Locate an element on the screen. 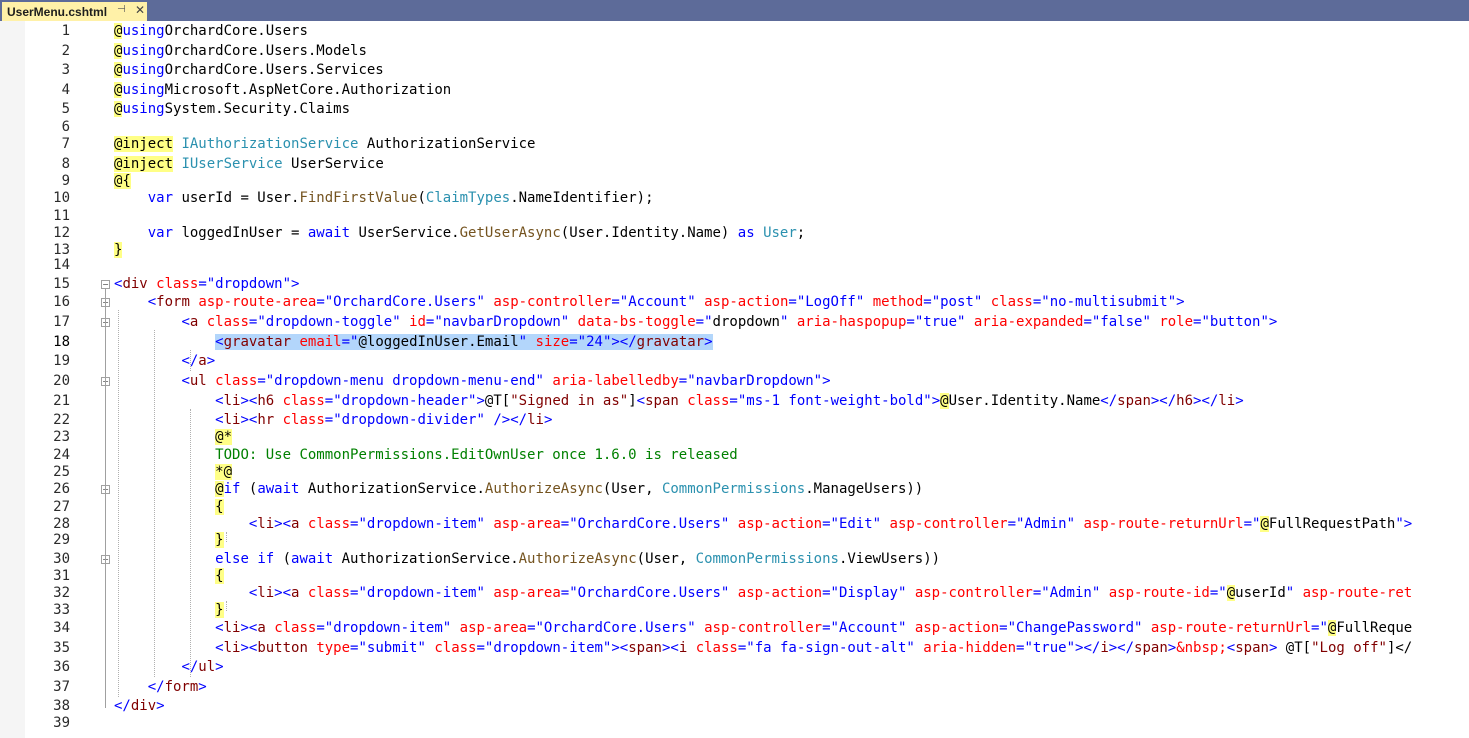 The height and width of the screenshot is (738, 1469). code-line: 29 } is located at coordinates (734, 540).